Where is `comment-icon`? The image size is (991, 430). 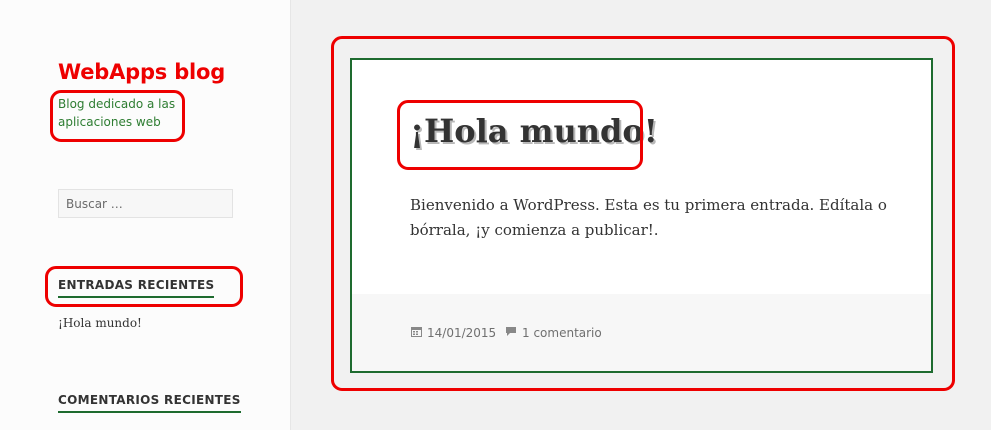 comment-icon is located at coordinates (511, 333).